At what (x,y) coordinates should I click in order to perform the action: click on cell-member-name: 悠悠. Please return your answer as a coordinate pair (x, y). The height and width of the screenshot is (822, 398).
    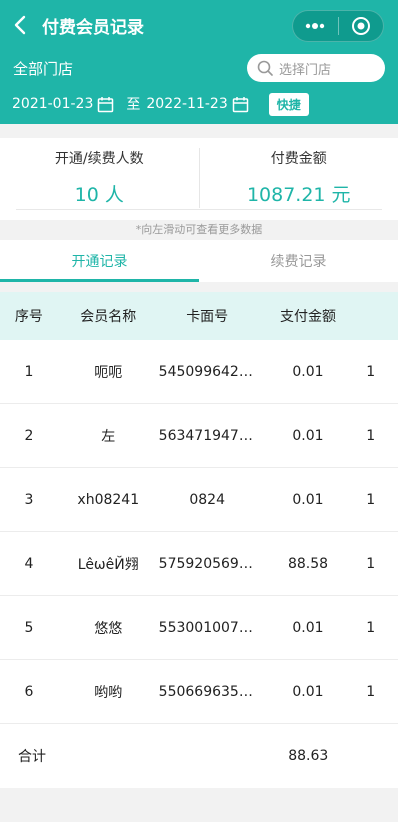
    Looking at the image, I should click on (108, 628).